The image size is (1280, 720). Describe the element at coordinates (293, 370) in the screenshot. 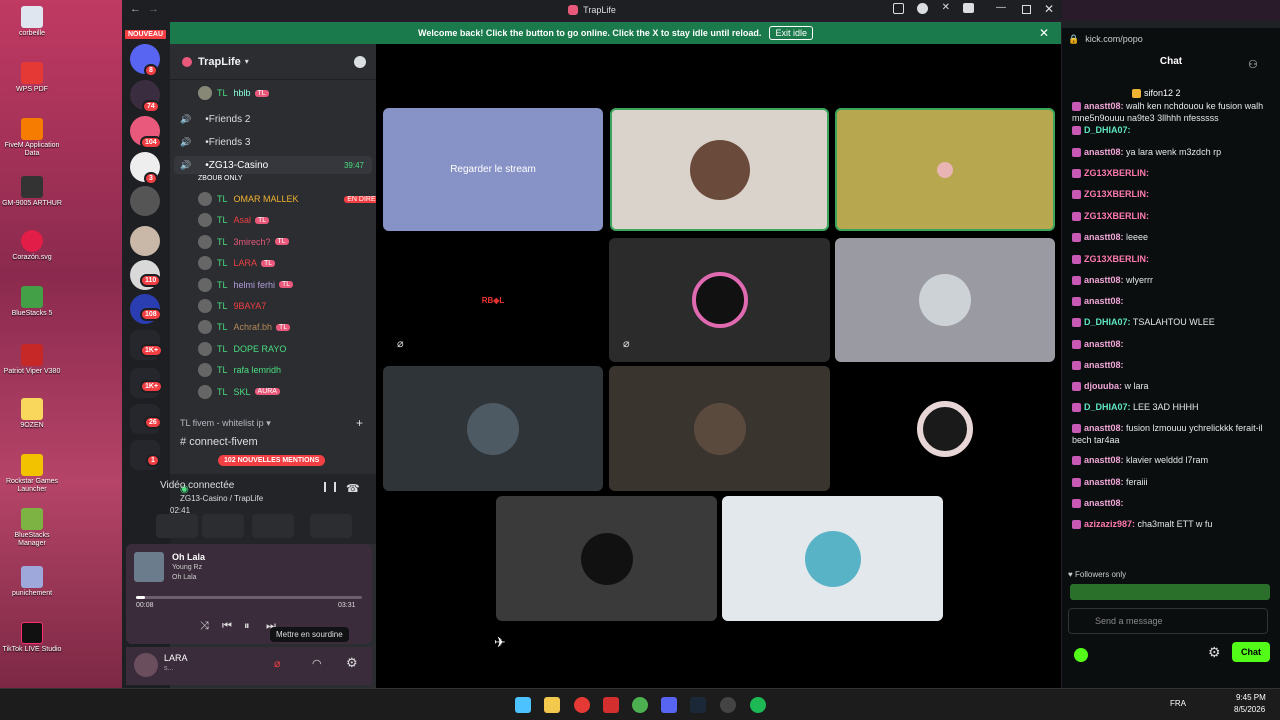

I see `voice-member: TL rafa lemridh` at that location.